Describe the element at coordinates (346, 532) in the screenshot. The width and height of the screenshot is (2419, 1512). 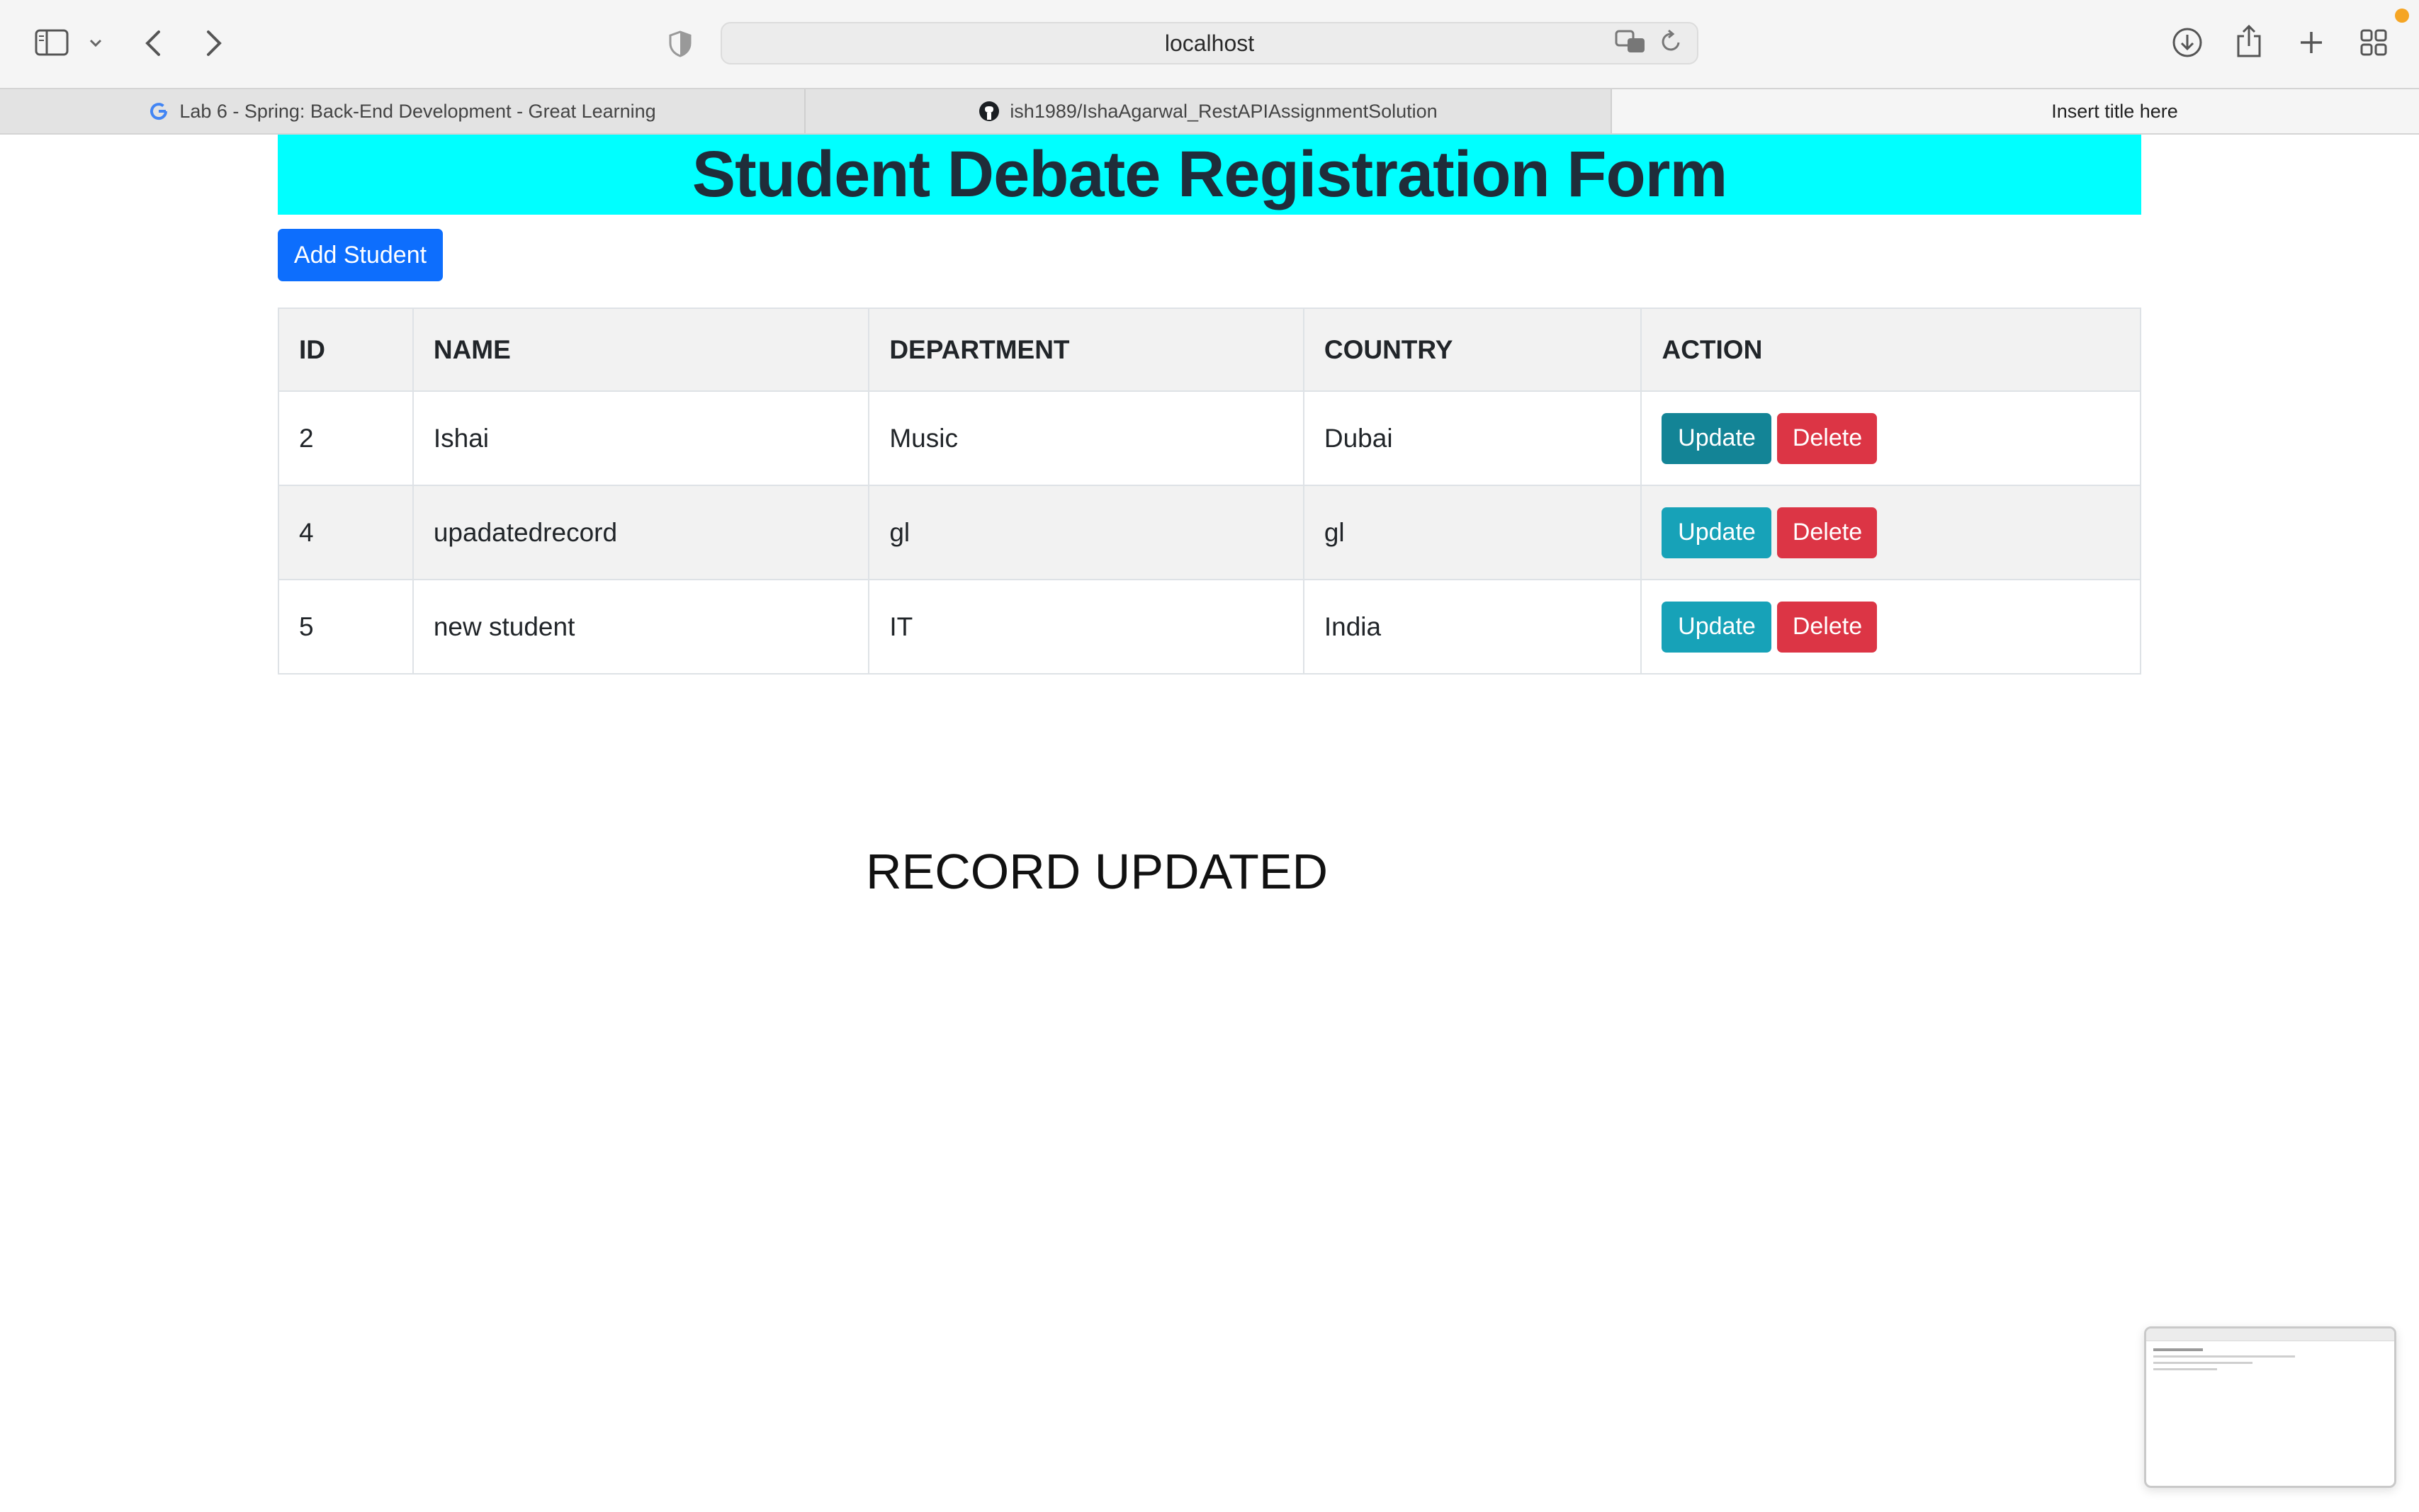
I see `cell-id: 4` at that location.